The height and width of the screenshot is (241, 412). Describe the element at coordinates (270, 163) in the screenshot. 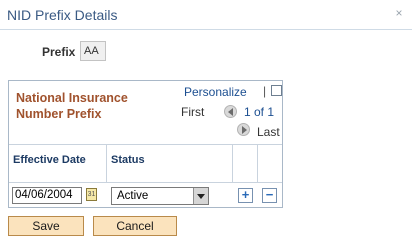

I see `column-header-delete` at that location.